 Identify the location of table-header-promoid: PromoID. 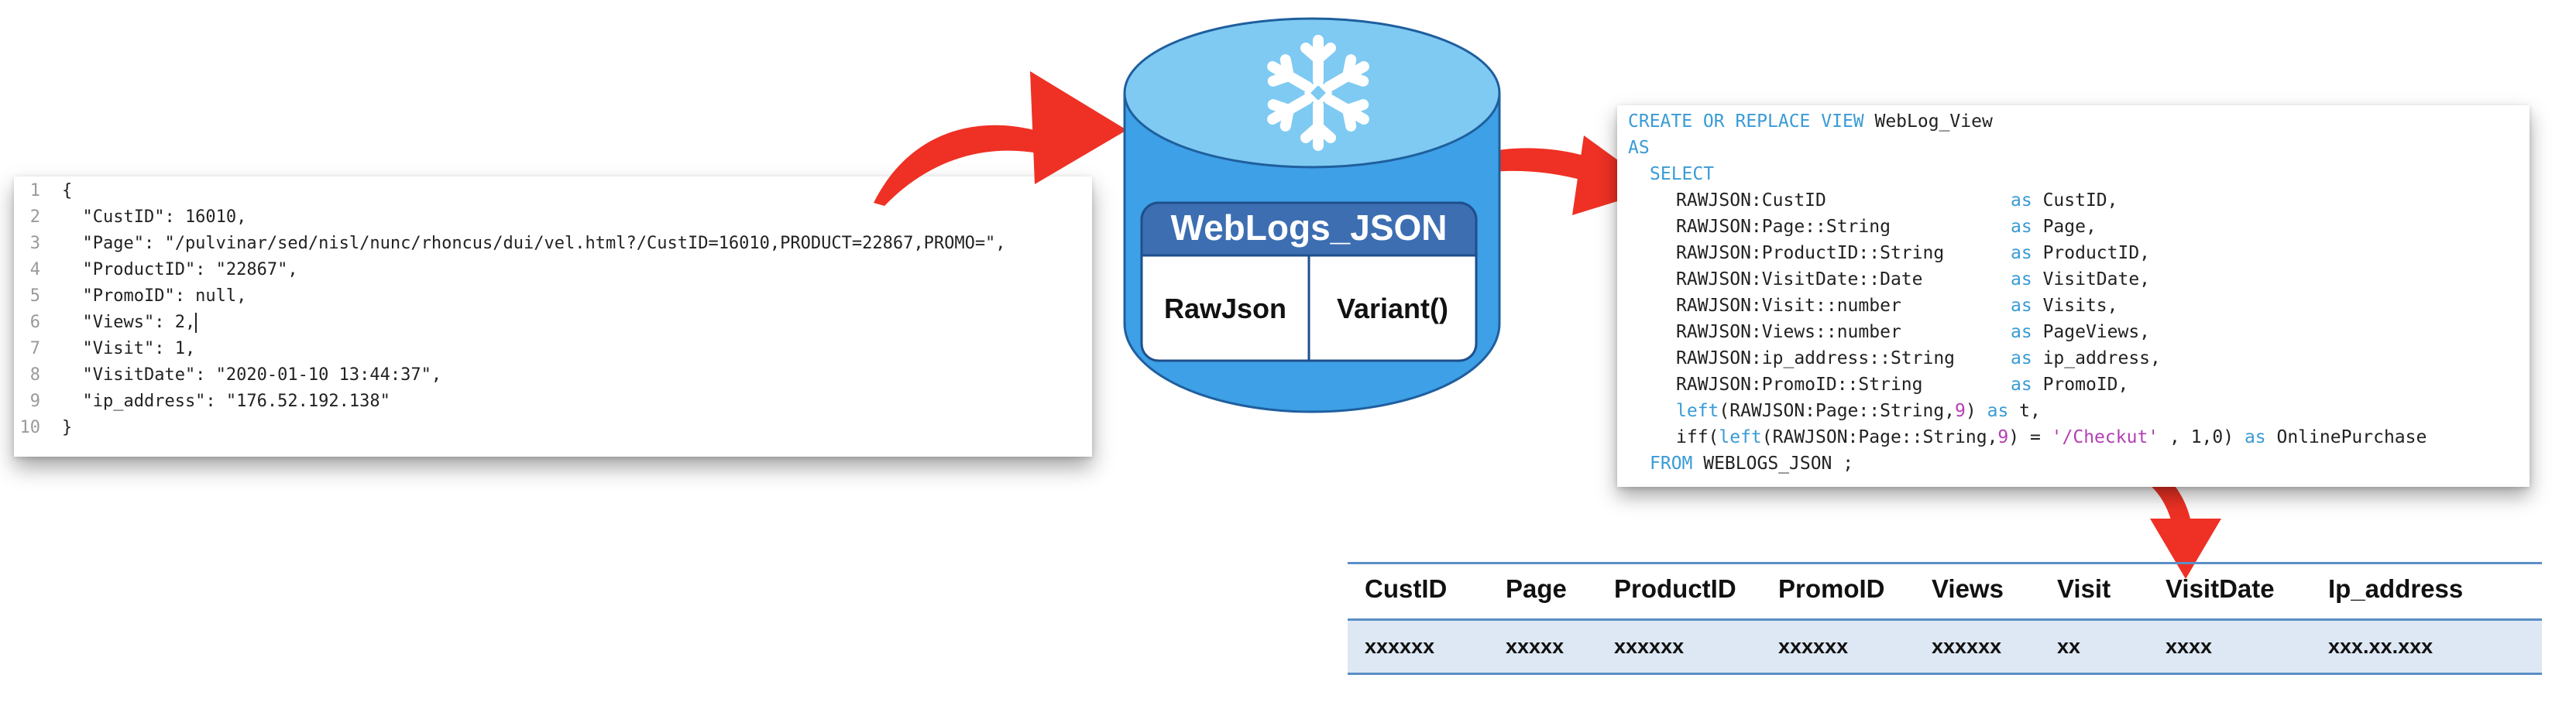
(1831, 588).